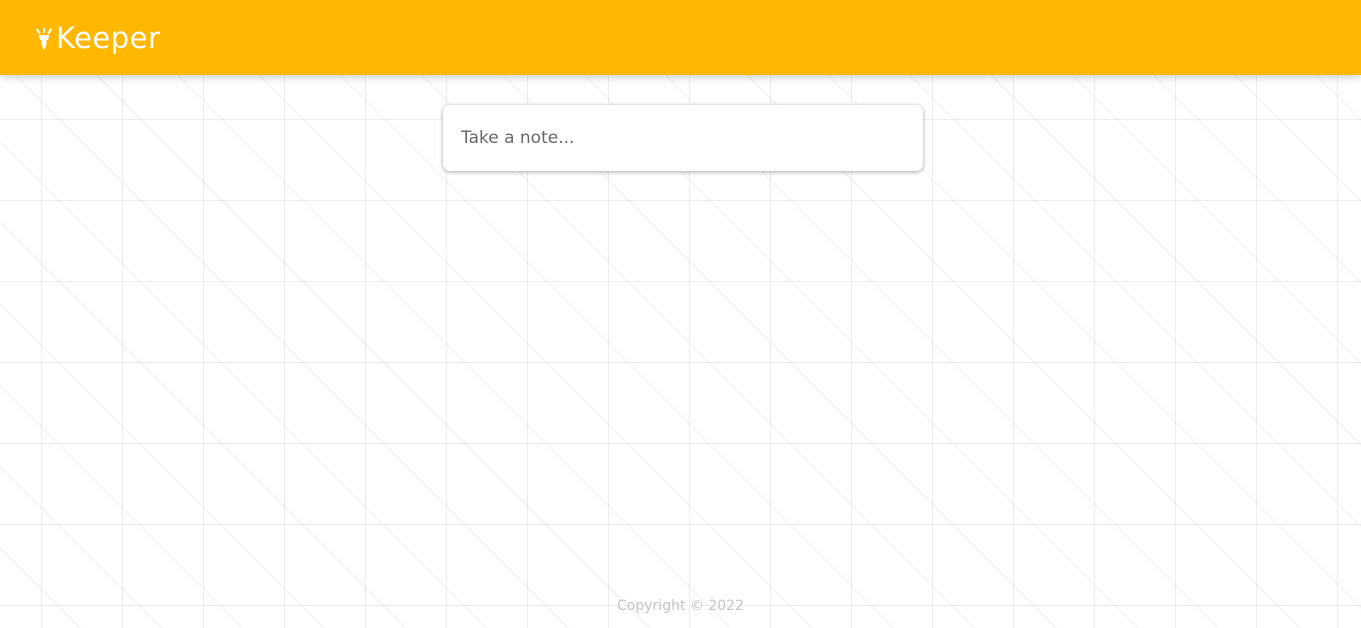 Image resolution: width=1361 pixels, height=628 pixels. I want to click on copyright-text: Copyright © 2022, so click(680, 606).